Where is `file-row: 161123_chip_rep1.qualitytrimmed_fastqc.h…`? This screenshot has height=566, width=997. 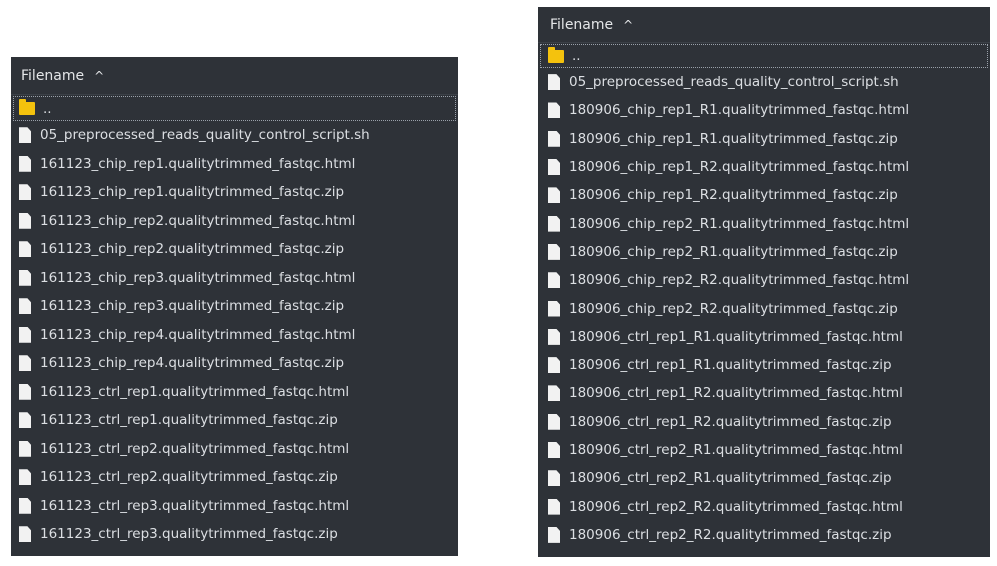 file-row: 161123_chip_rep1.qualitytrimmed_fastqc.h… is located at coordinates (234, 164).